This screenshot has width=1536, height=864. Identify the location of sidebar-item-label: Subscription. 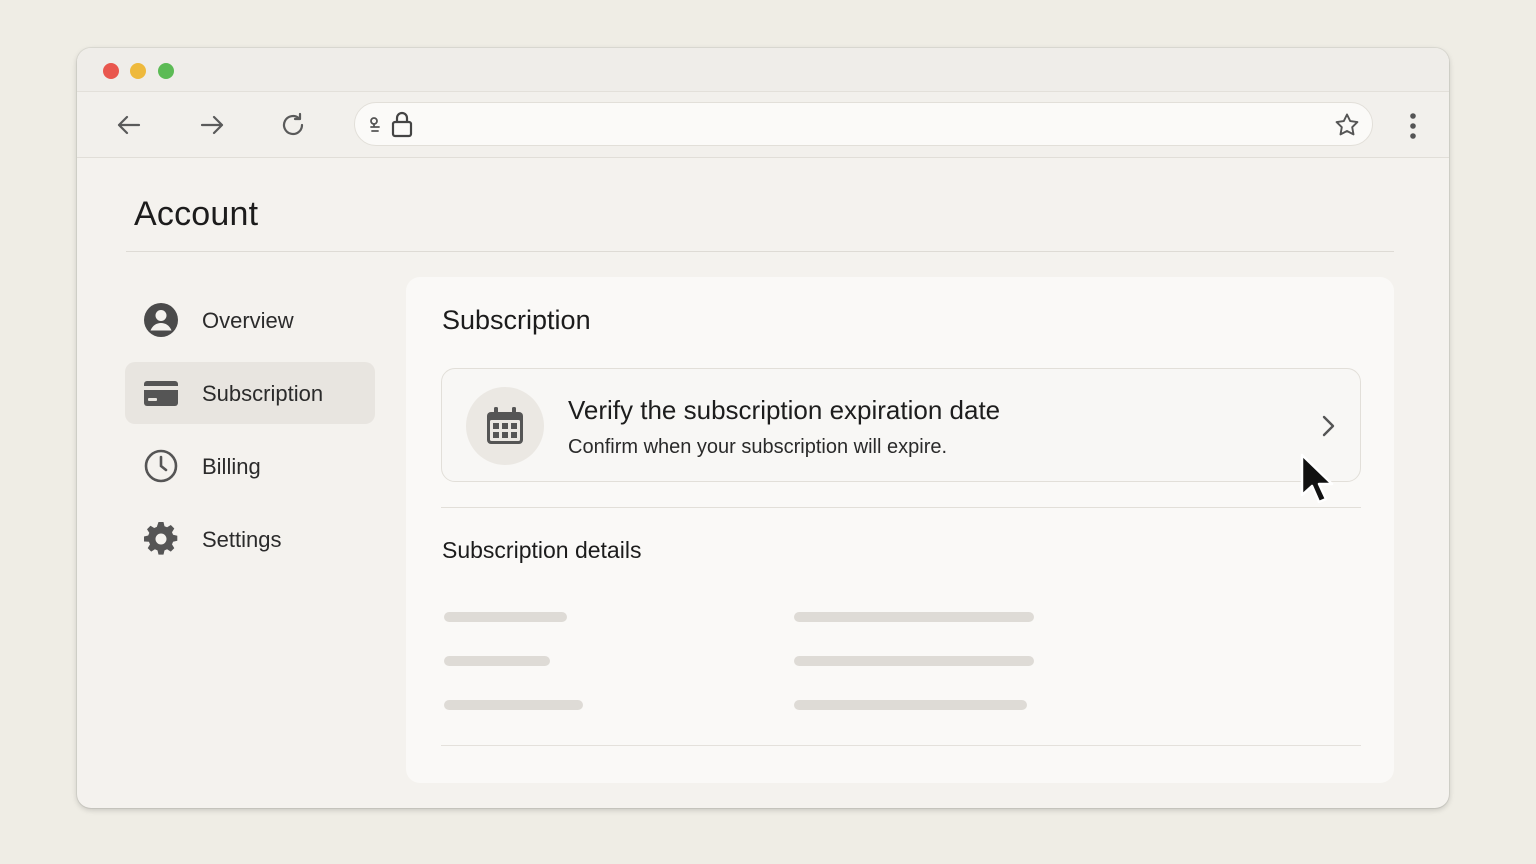
(263, 393).